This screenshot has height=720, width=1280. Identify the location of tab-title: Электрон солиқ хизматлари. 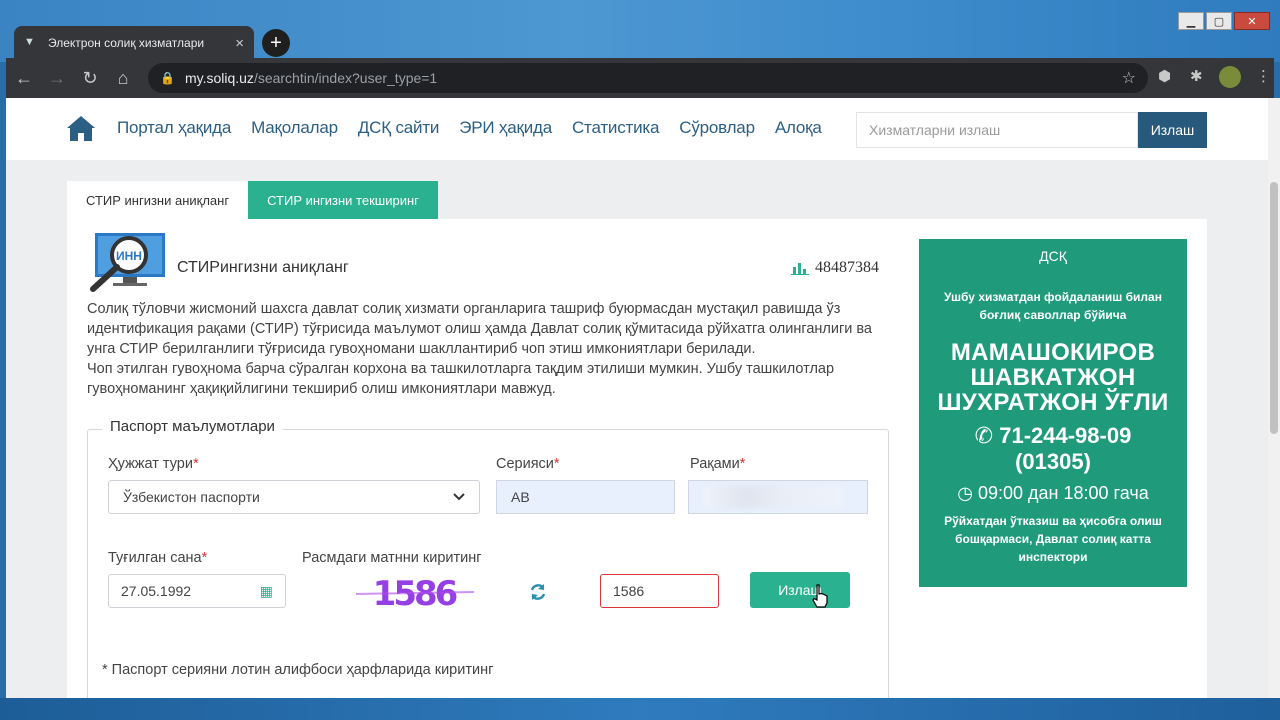
(126, 43).